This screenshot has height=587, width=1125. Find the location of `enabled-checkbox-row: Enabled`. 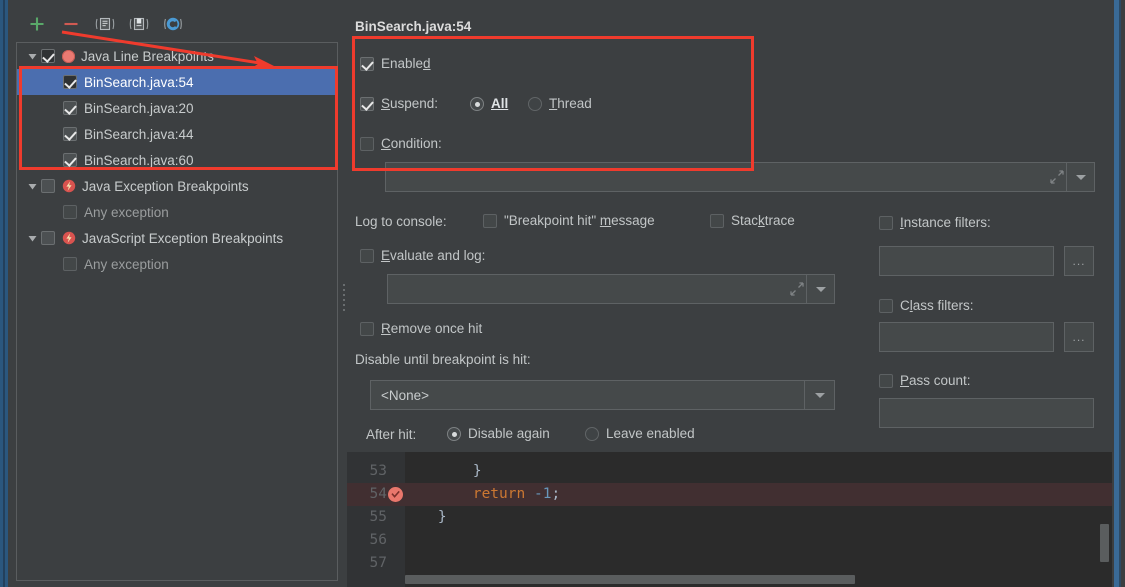

enabled-checkbox-row: Enabled is located at coordinates (395, 63).